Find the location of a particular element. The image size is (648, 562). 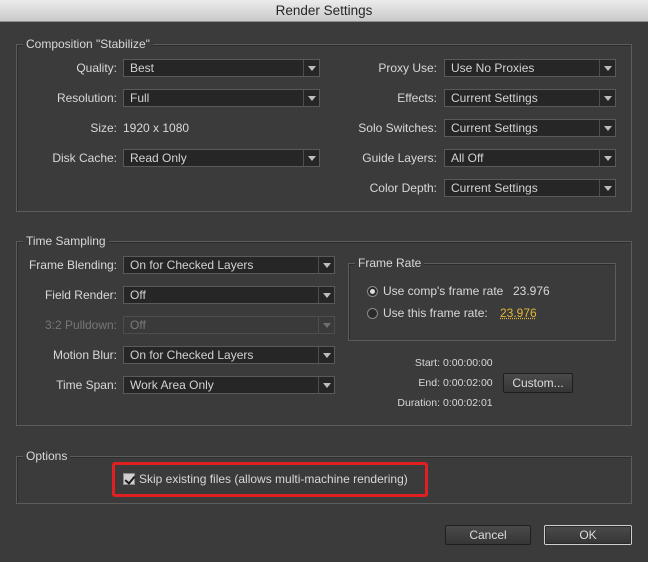

time-span-value: Work Area Only is located at coordinates (172, 385).